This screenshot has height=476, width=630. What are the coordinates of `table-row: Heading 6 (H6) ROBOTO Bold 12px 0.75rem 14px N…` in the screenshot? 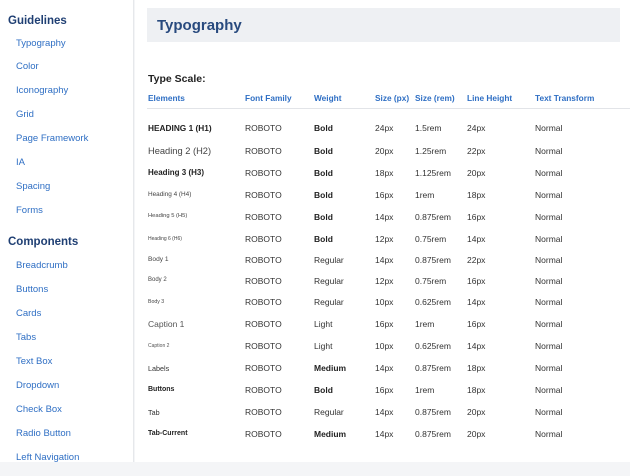 It's located at (382, 245).